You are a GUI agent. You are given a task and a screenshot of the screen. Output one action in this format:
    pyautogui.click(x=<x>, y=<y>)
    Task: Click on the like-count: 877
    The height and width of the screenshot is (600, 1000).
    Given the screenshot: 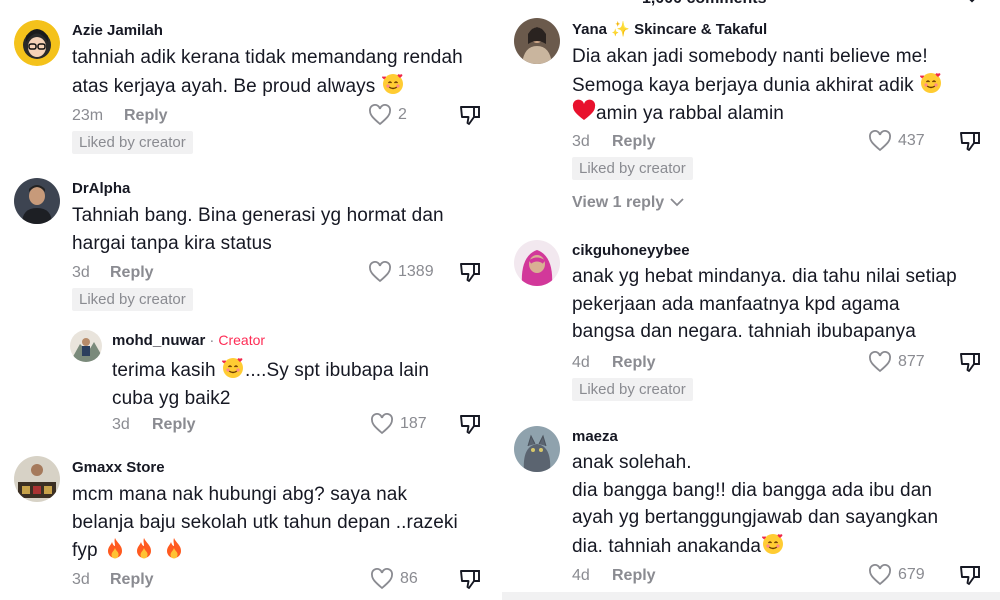 What is the action you would take?
    pyautogui.click(x=911, y=361)
    